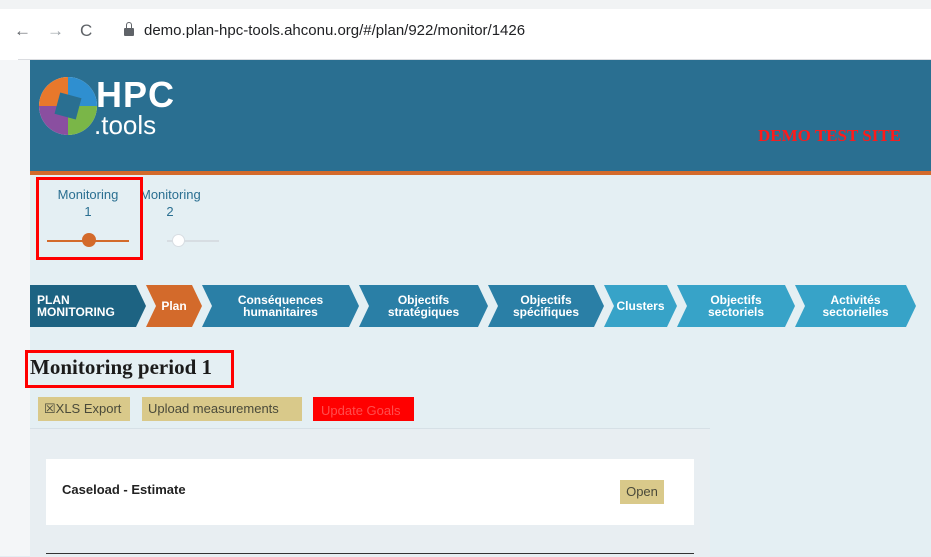 Image resolution: width=931 pixels, height=557 pixels. What do you see at coordinates (129, 29) in the screenshot?
I see `lock-icon` at bounding box center [129, 29].